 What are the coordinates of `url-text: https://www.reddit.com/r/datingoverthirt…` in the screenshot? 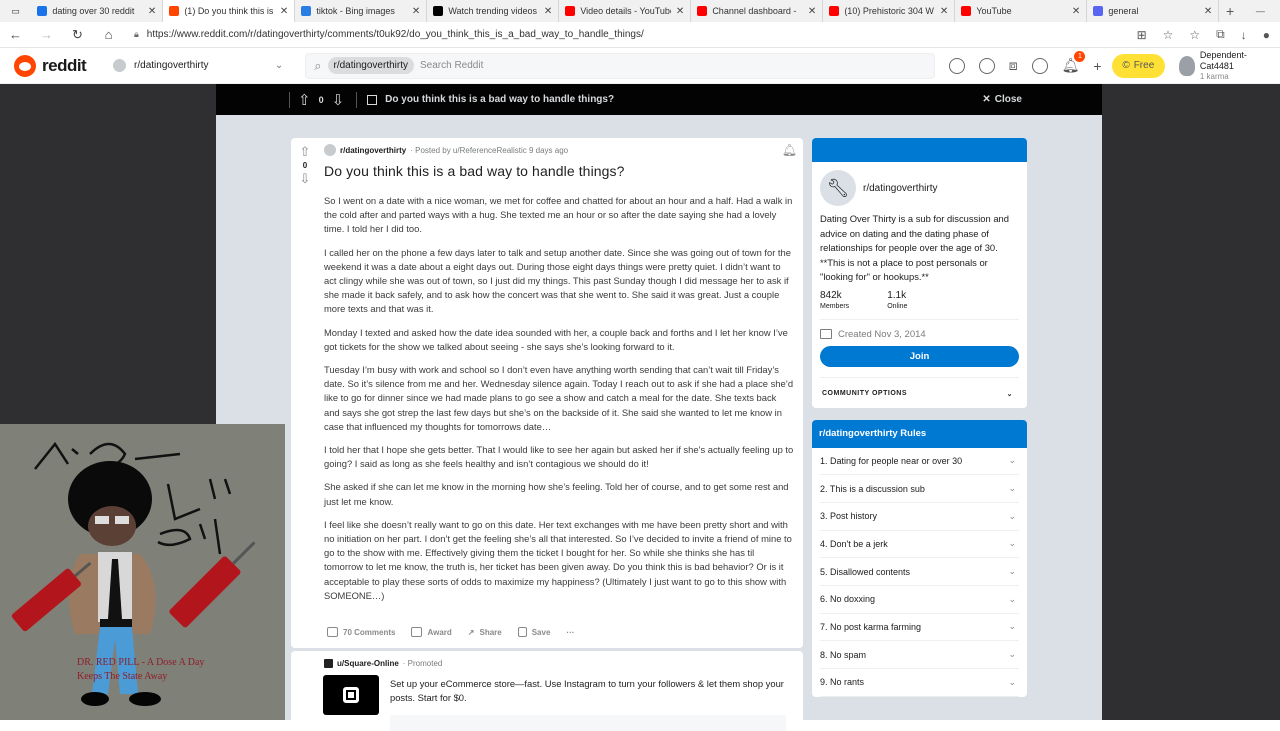 It's located at (395, 34).